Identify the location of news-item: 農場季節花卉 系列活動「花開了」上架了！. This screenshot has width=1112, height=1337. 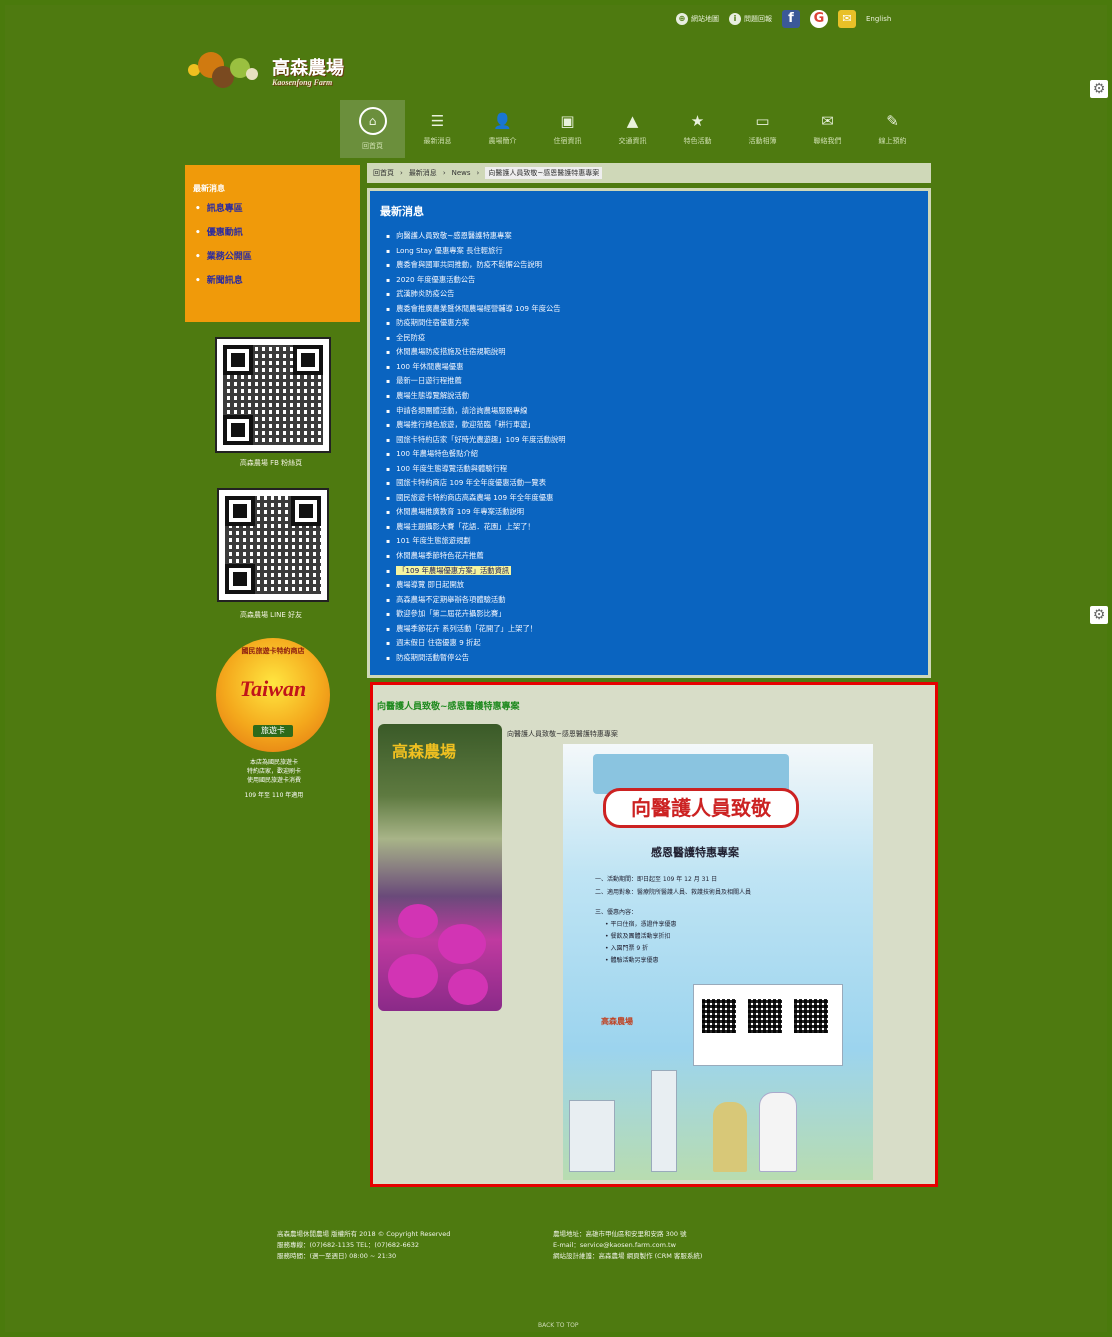
(657, 629).